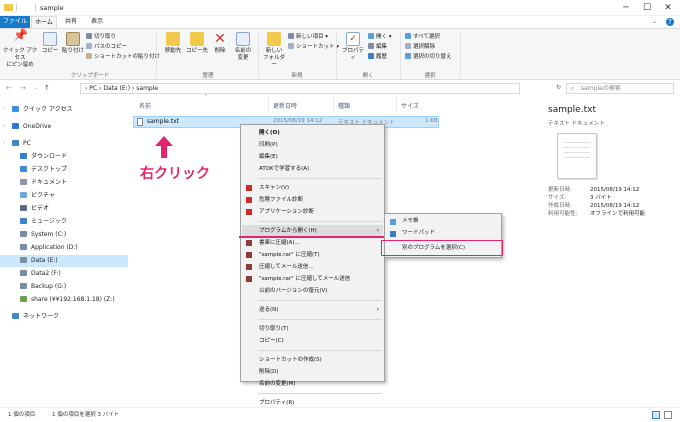  What do you see at coordinates (64, 235) in the screenshot?
I see `nav-item: System (C:)` at bounding box center [64, 235].